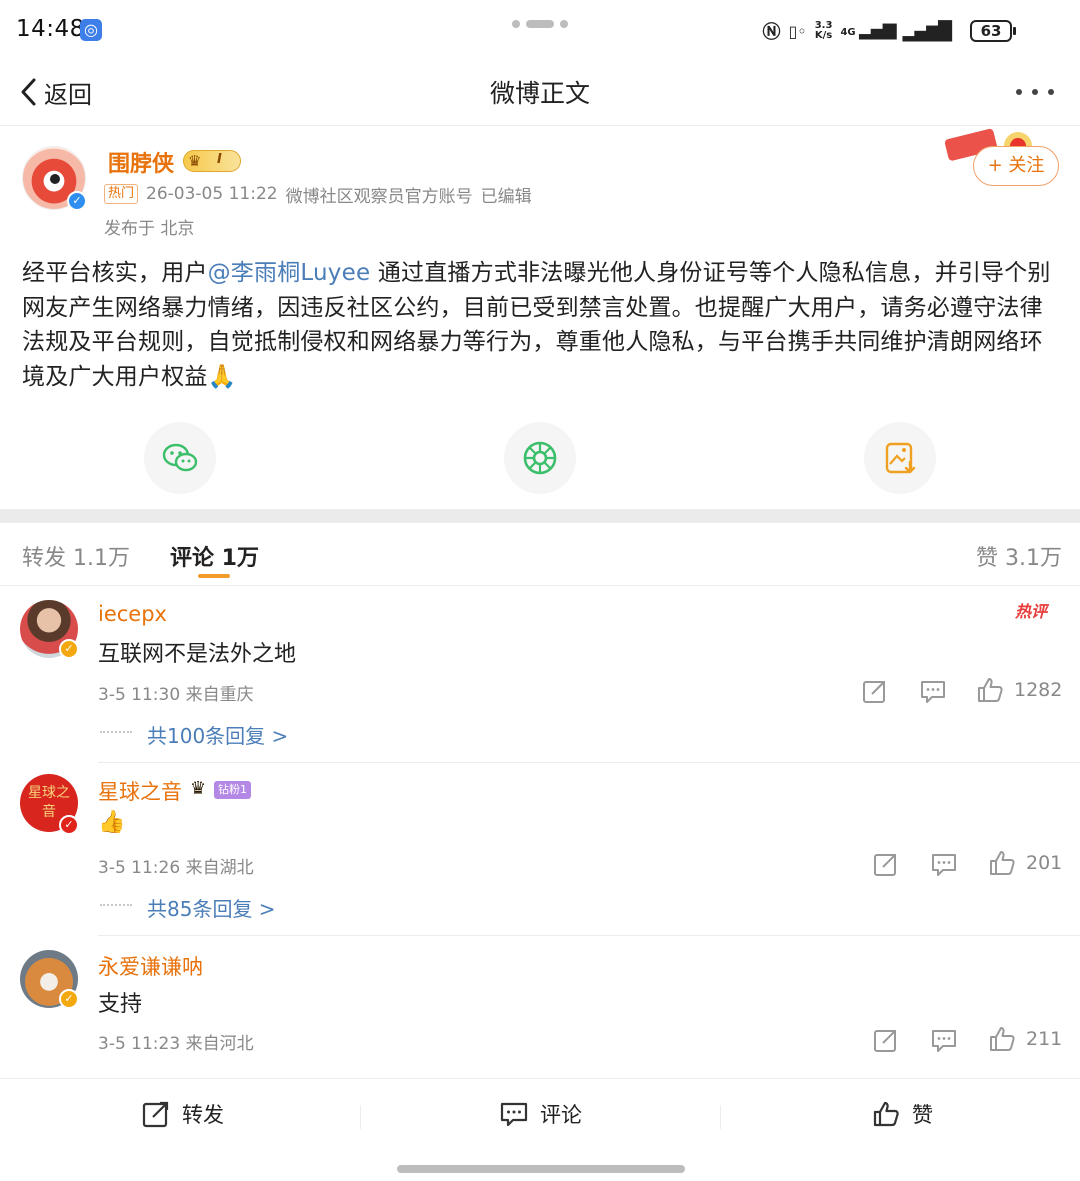  What do you see at coordinates (289, 273) in the screenshot?
I see `user-mention-link: @李雨桐Luyee` at bounding box center [289, 273].